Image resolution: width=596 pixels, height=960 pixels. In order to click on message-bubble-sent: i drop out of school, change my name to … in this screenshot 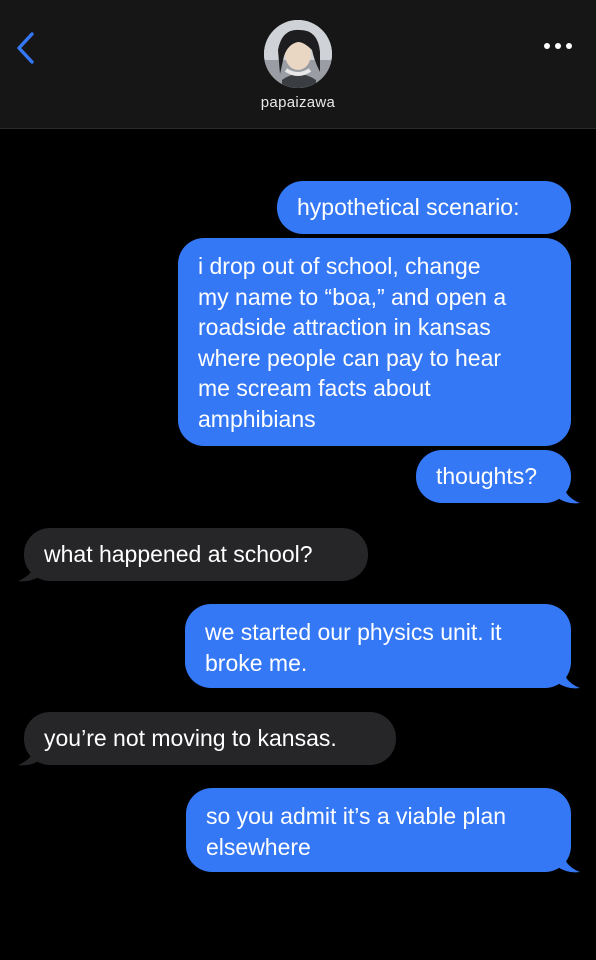, I will do `click(374, 342)`.